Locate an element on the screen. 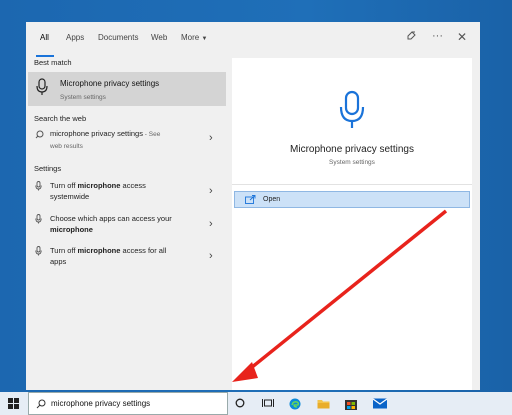 Image resolution: width=512 pixels, height=415 pixels. mail-icon is located at coordinates (380, 403).